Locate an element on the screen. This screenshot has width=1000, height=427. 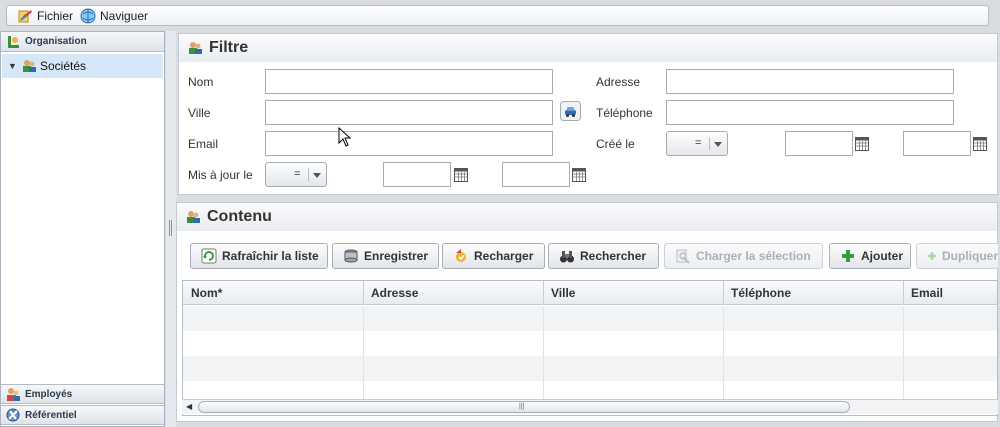
column-header-ville: Ville is located at coordinates (633, 293).